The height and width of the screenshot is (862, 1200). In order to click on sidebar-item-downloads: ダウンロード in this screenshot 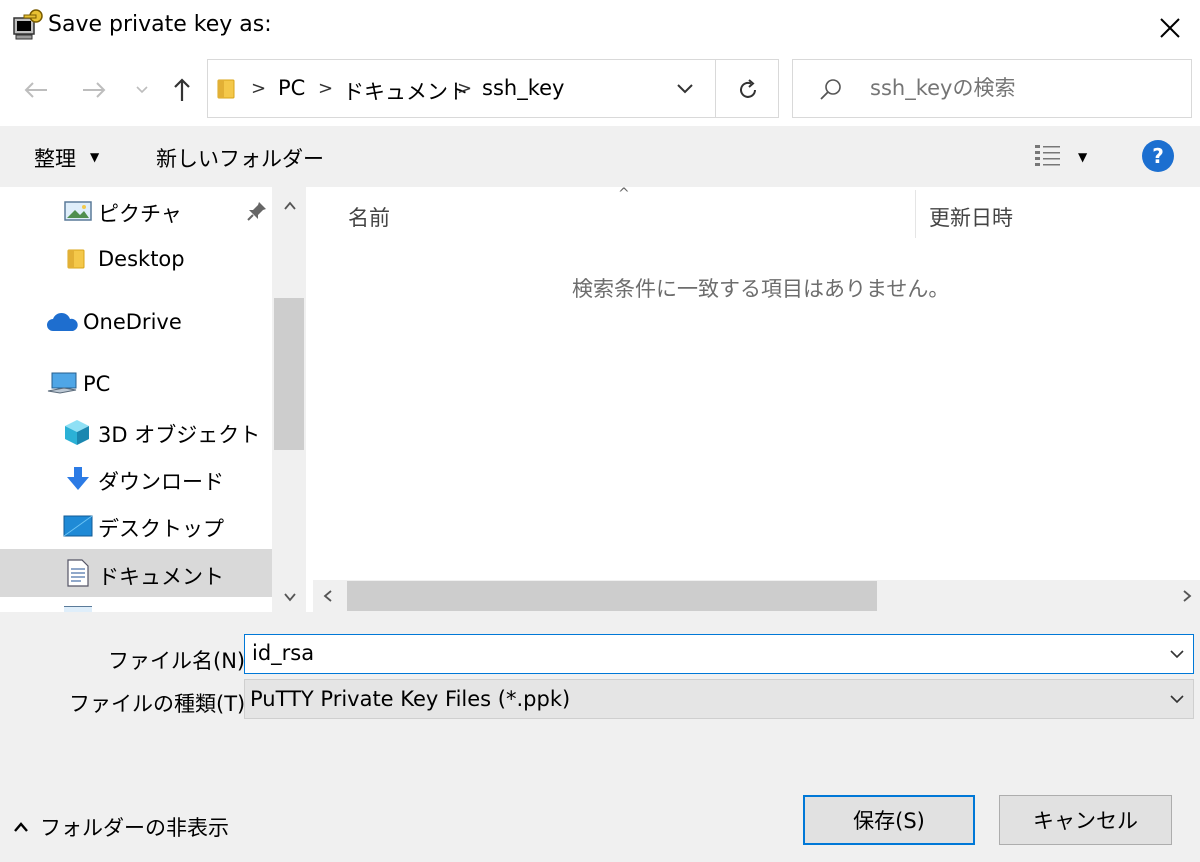, I will do `click(161, 481)`.